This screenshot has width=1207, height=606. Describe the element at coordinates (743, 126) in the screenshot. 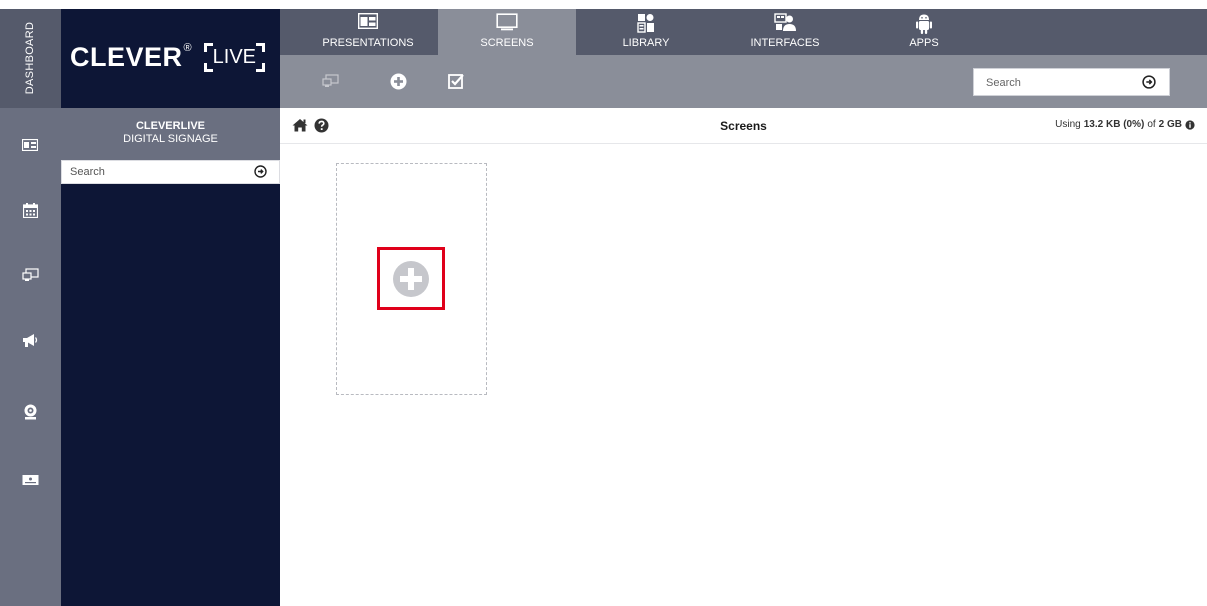

I see `content-header: Screens Using 13.2 KB (0%) of 2 GB` at that location.